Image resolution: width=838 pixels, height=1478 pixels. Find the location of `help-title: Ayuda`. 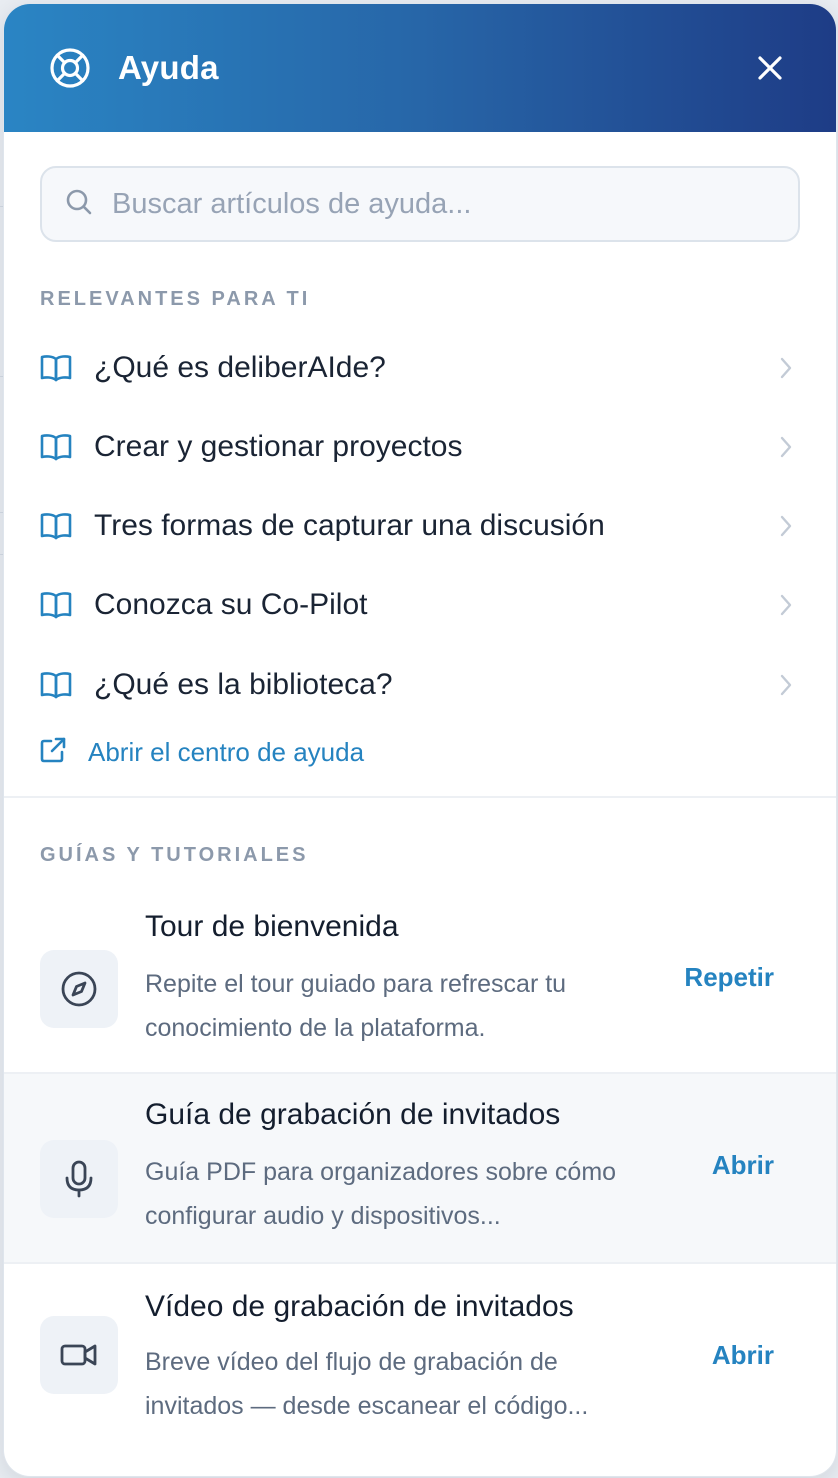

help-title: Ayuda is located at coordinates (168, 67).